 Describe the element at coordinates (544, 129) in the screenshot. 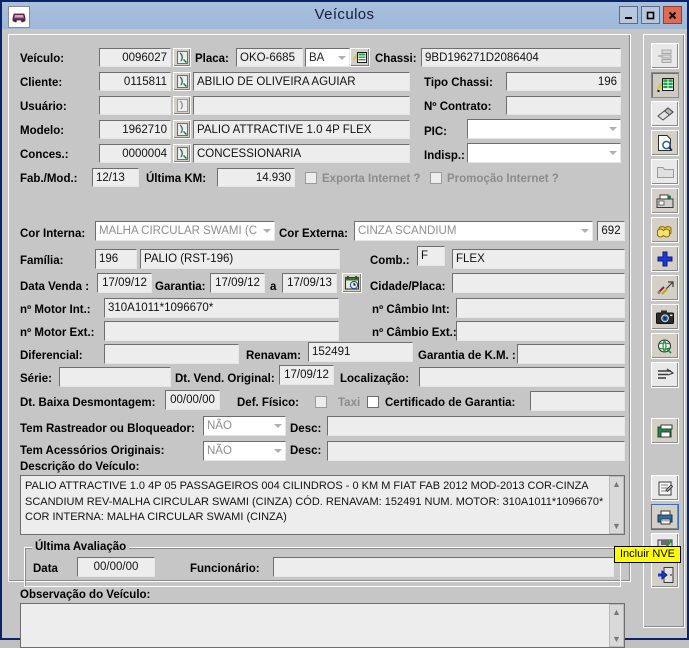

I see `pic-select` at that location.